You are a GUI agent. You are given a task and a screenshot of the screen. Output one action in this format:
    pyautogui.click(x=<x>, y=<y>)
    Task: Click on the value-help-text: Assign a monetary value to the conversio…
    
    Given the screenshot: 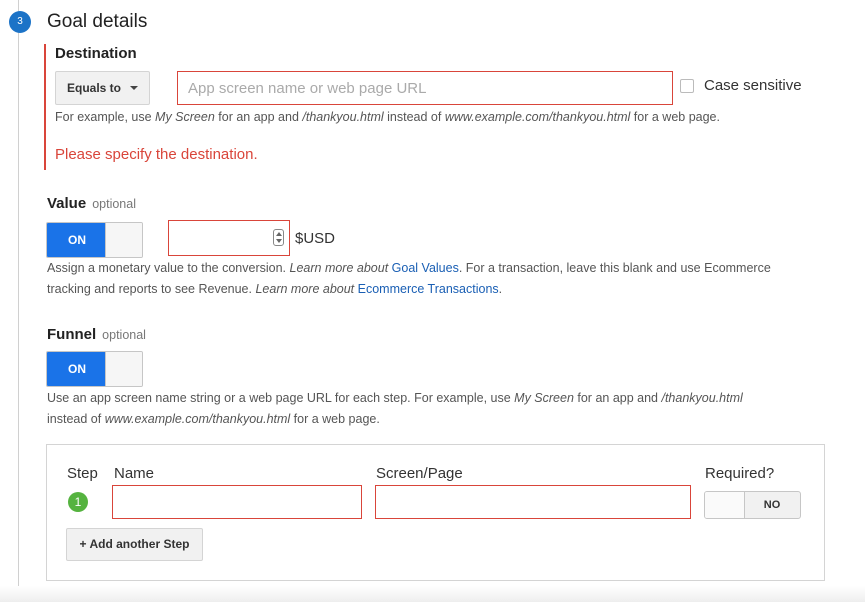 What is the action you would take?
    pyautogui.click(x=409, y=278)
    